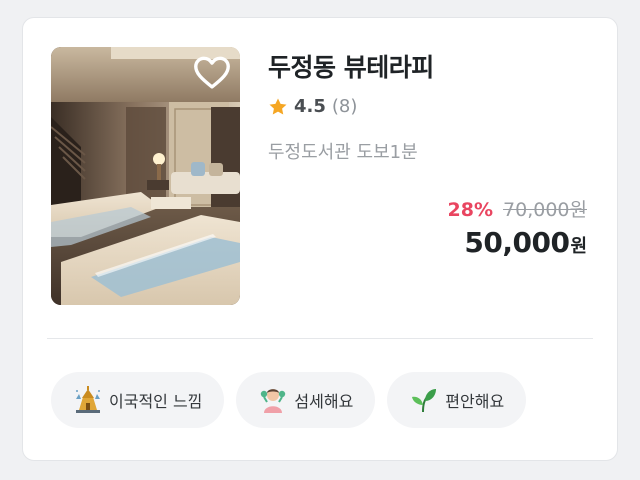 Image resolution: width=640 pixels, height=480 pixels. What do you see at coordinates (278, 106) in the screenshot?
I see `star-icon` at bounding box center [278, 106].